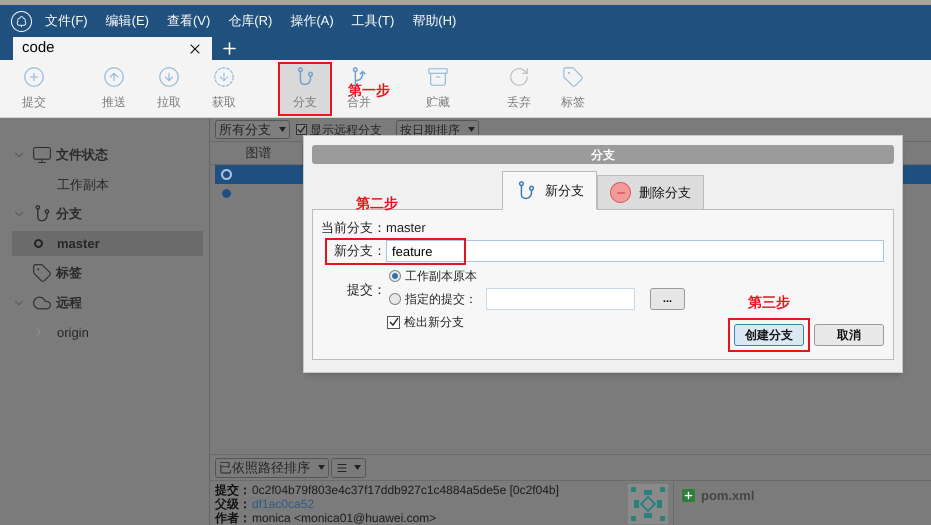 The width and height of the screenshot is (931, 525). I want to click on detail-value: monica <monica01@huawei.com>, so click(344, 518).